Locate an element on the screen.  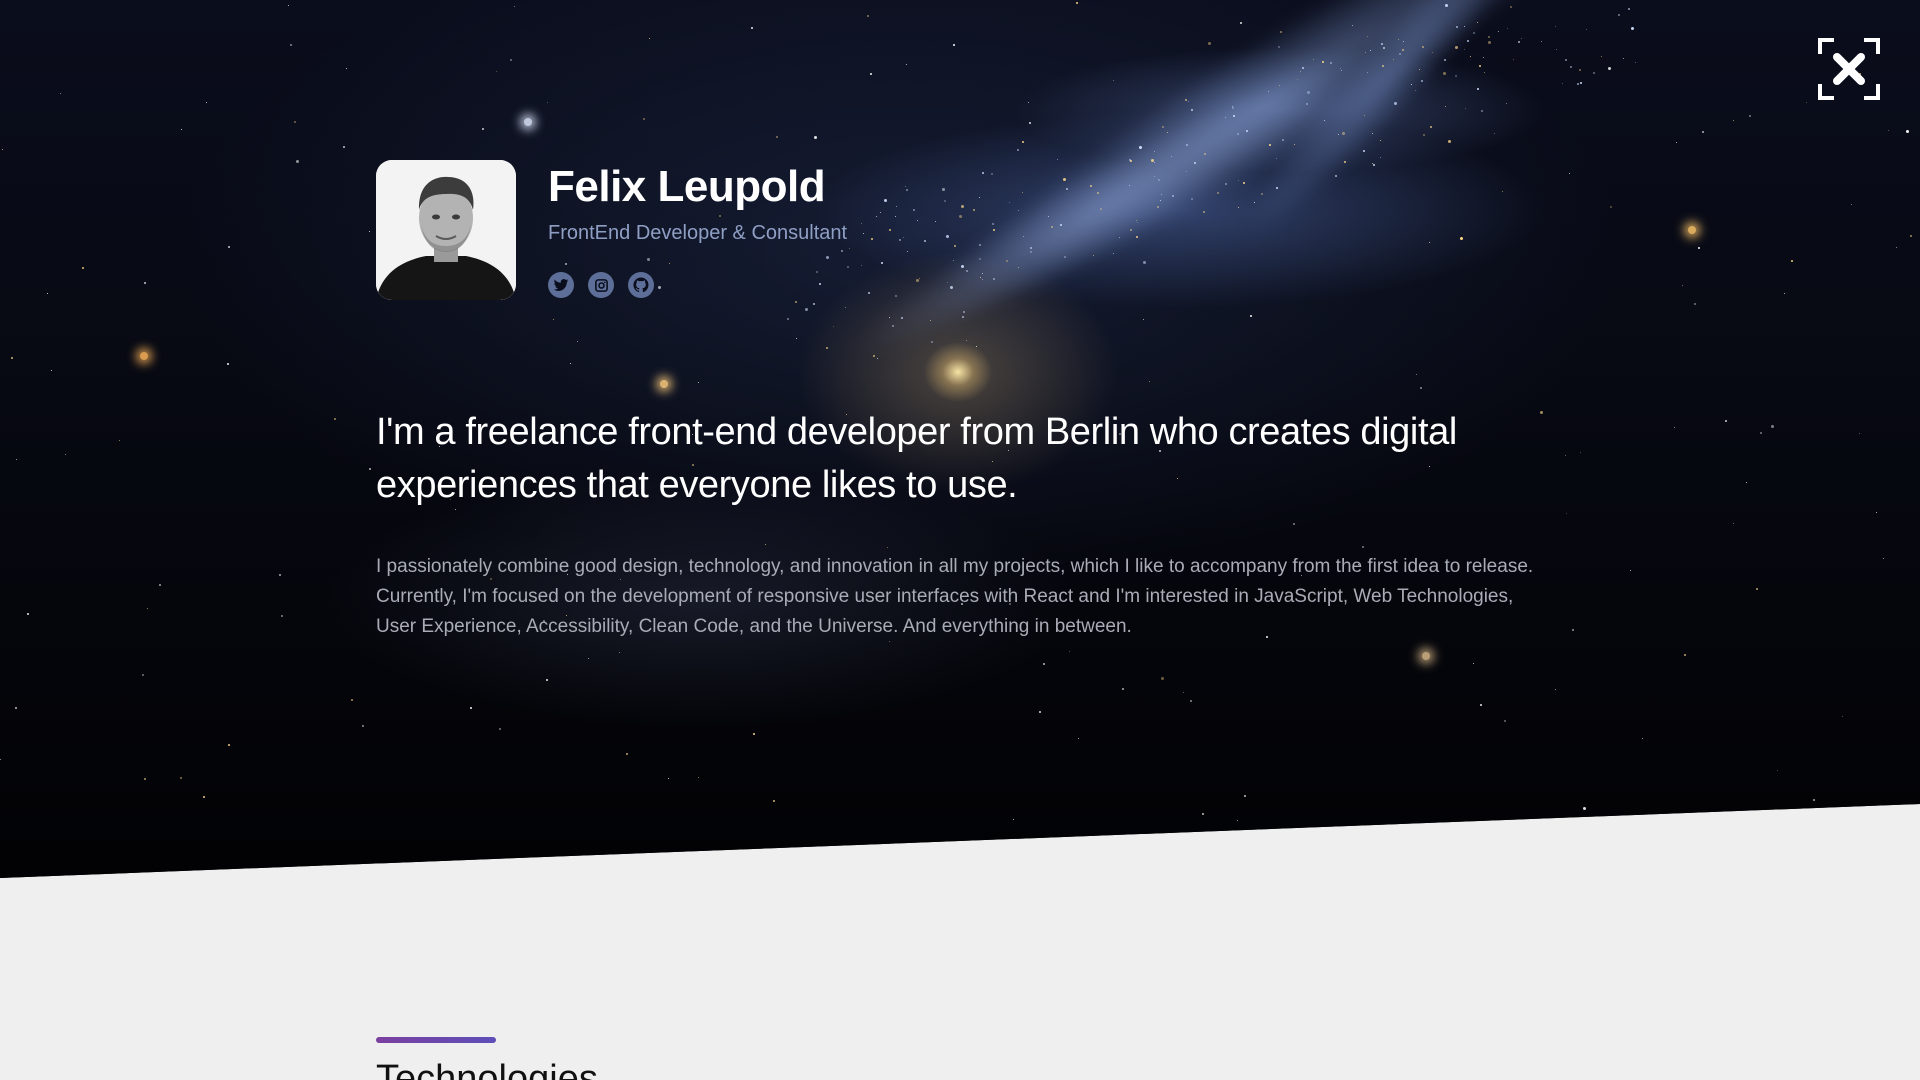
profile-role: FrontEnd Developer & Consultant is located at coordinates (698, 233).